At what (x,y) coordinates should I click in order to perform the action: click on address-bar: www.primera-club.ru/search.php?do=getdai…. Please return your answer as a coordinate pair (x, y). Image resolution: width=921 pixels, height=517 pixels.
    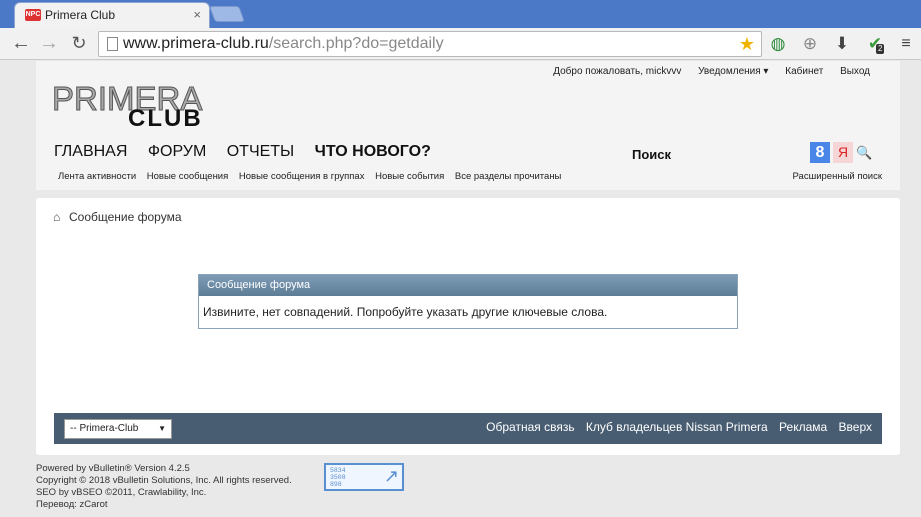
    Looking at the image, I should click on (430, 44).